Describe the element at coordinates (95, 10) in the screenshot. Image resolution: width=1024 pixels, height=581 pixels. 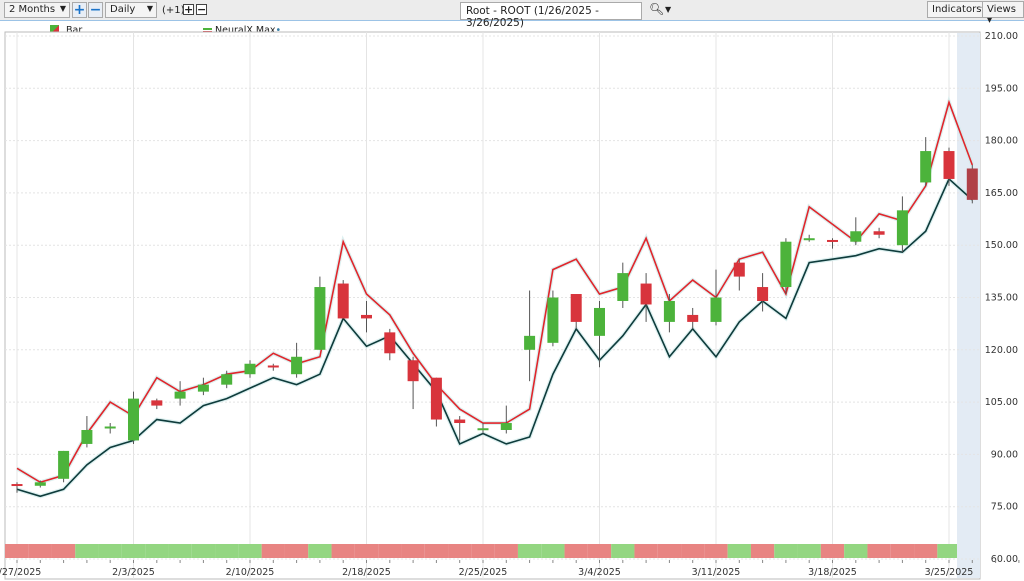
I see `zoom-out-button: −` at that location.